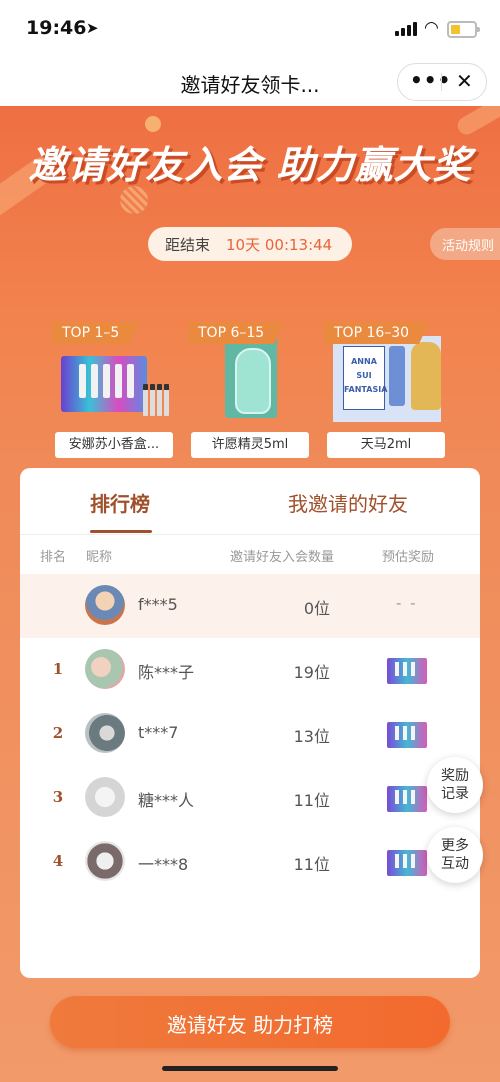 This screenshot has height=1082, width=500. Describe the element at coordinates (58, 733) in the screenshot. I see `rank-number: 2` at that location.